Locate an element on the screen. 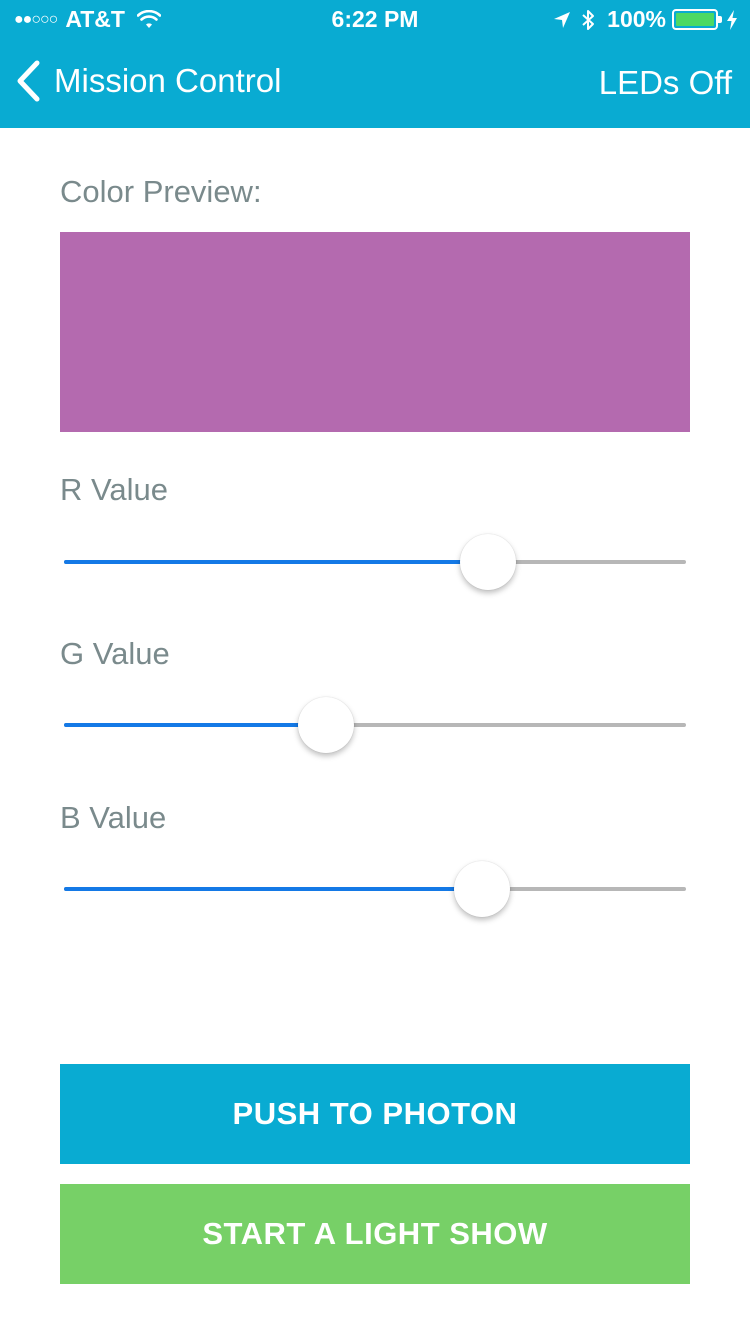 Image resolution: width=750 pixels, height=1334 pixels. back-button: Mission Control is located at coordinates (147, 81).